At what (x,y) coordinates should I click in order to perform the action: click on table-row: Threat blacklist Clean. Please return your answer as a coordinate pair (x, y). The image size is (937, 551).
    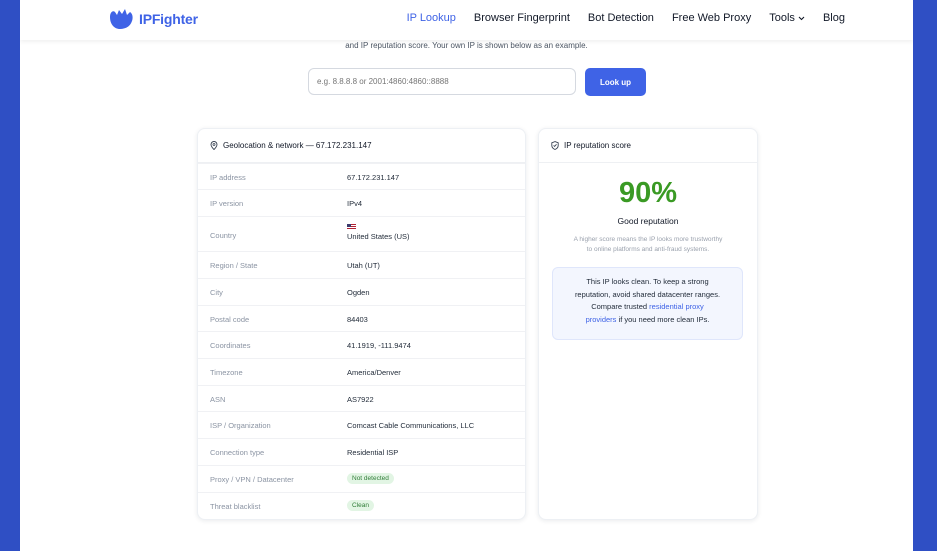
    Looking at the image, I should click on (361, 505).